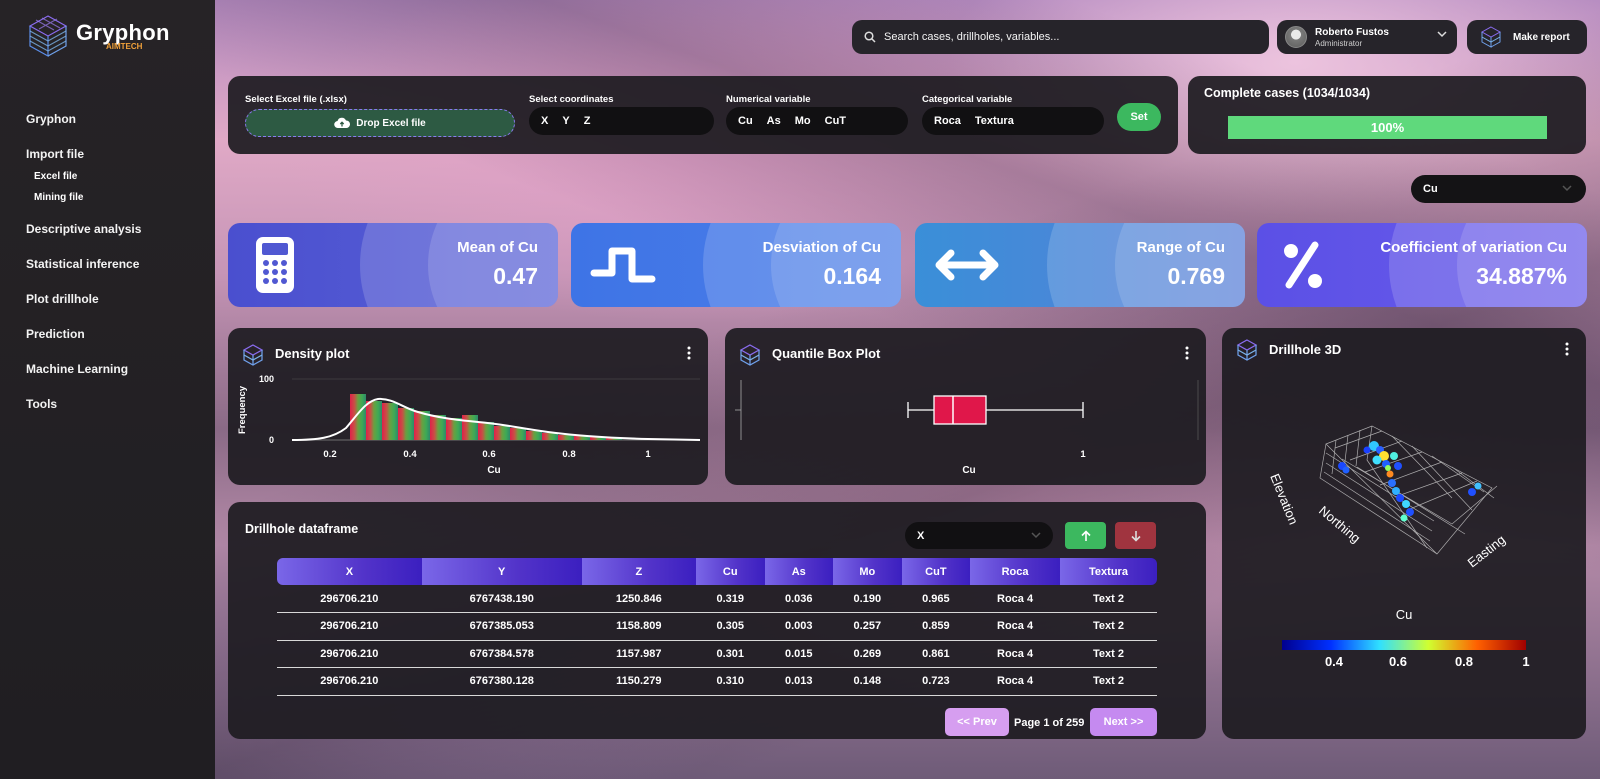  Describe the element at coordinates (979, 535) in the screenshot. I see `sort-column-select: X` at that location.